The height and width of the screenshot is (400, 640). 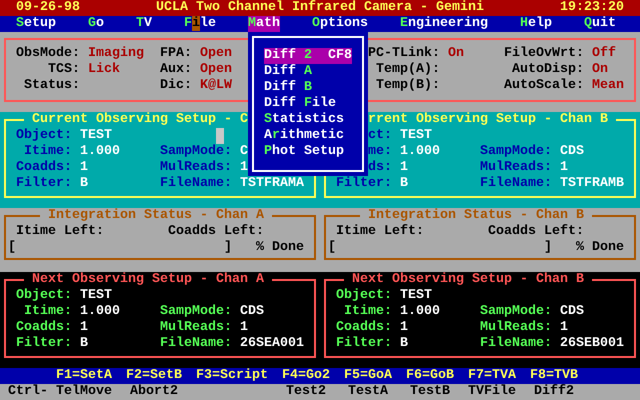 What do you see at coordinates (429, 376) in the screenshot?
I see `function-key-label: F6=GoB` at bounding box center [429, 376].